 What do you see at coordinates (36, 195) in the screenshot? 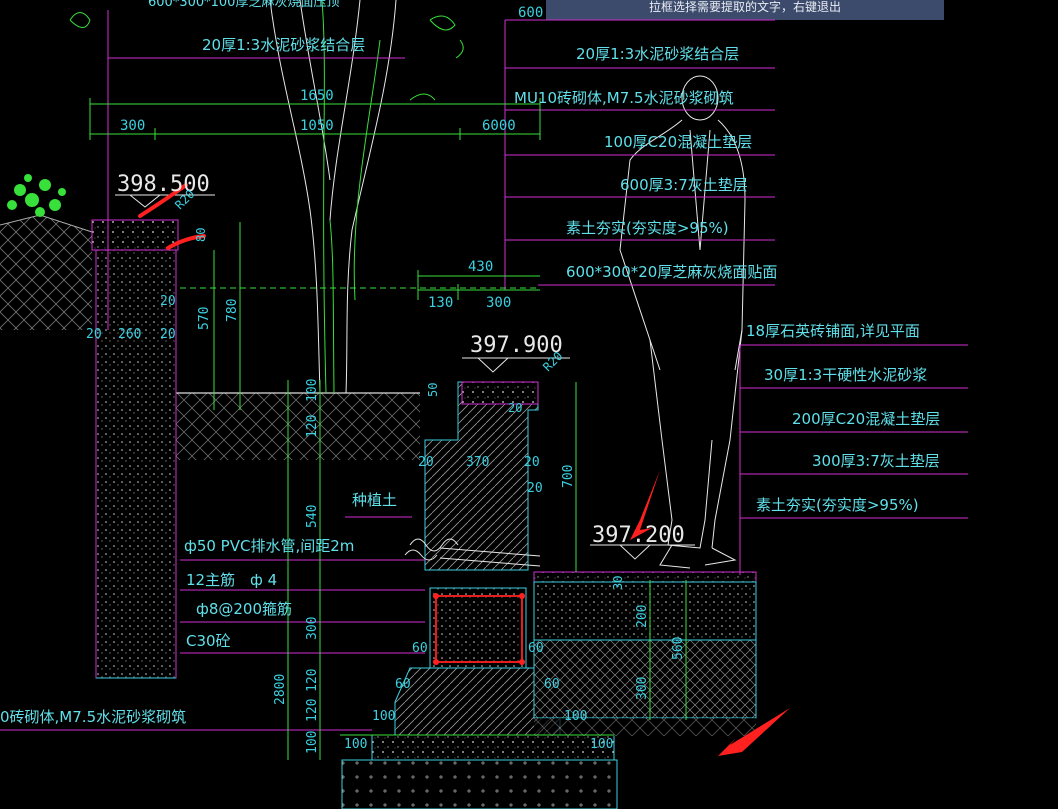
I see `shrub-icon` at bounding box center [36, 195].